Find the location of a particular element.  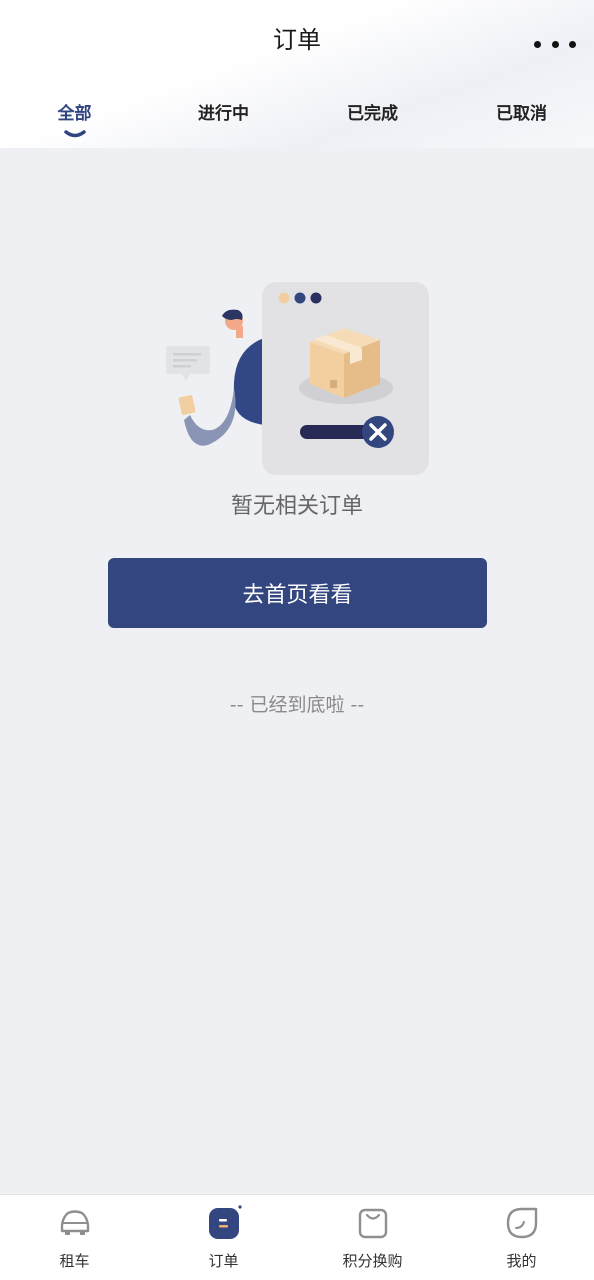

tab-label: 已完成 is located at coordinates (372, 114).